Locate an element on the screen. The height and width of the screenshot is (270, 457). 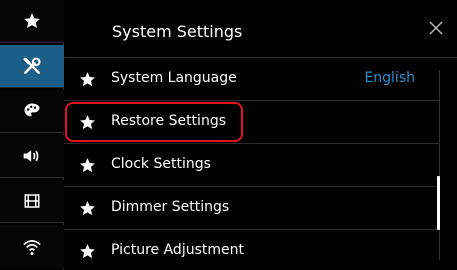
sidebar is located at coordinates (32, 135).